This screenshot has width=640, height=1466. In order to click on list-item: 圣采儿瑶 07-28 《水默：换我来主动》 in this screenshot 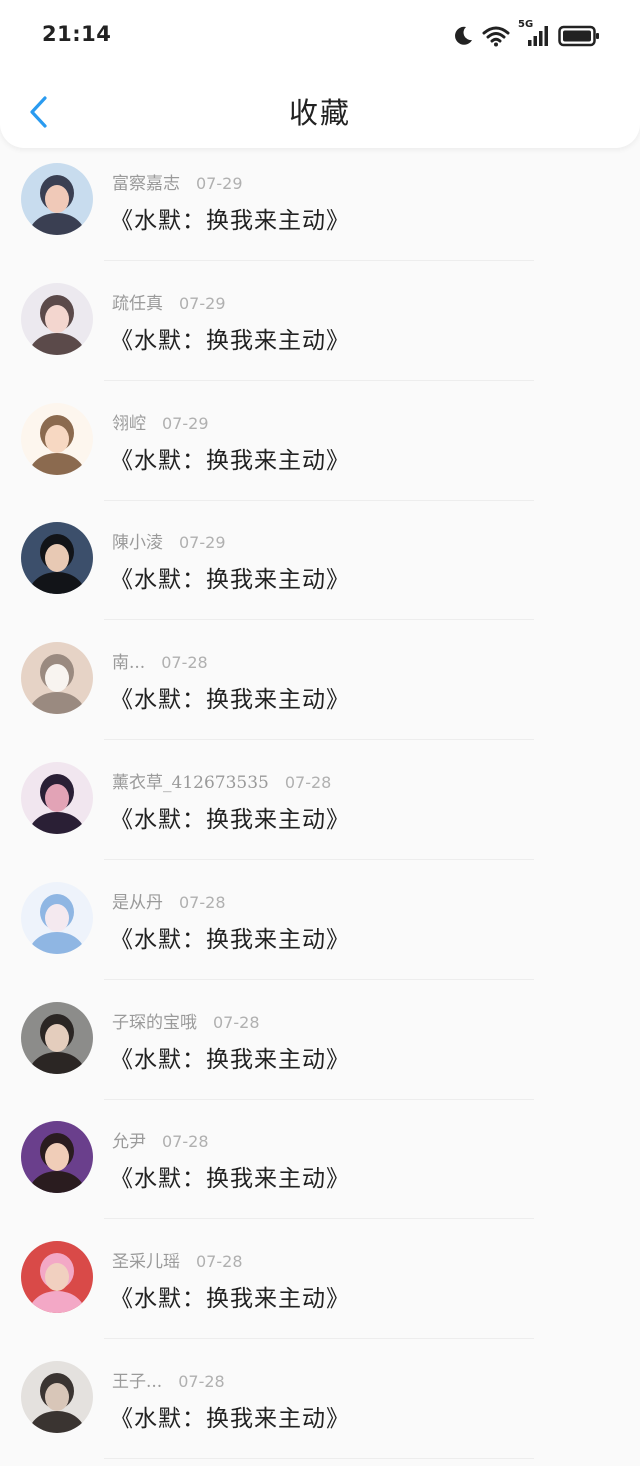, I will do `click(320, 1286)`.